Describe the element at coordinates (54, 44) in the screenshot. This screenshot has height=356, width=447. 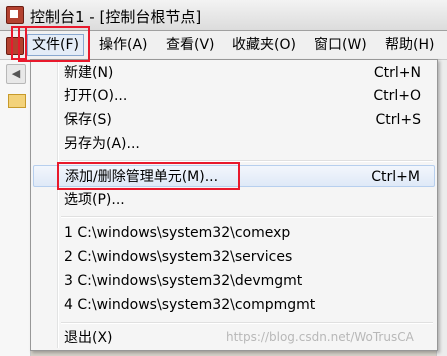
I see `annotation-box-file-menu` at that location.